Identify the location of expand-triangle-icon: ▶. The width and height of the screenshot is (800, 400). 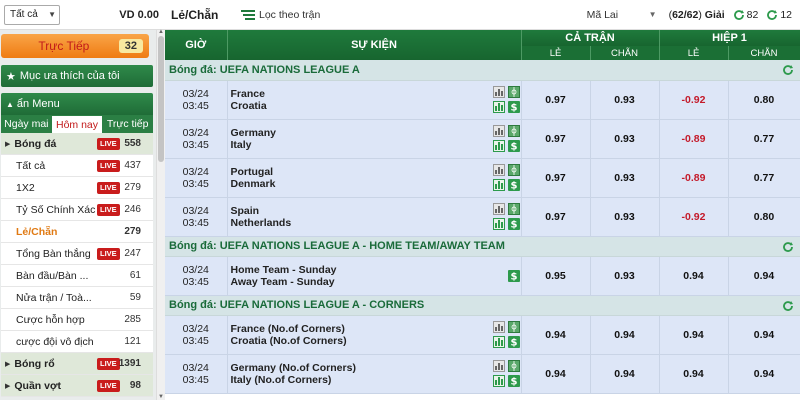
(8, 144).